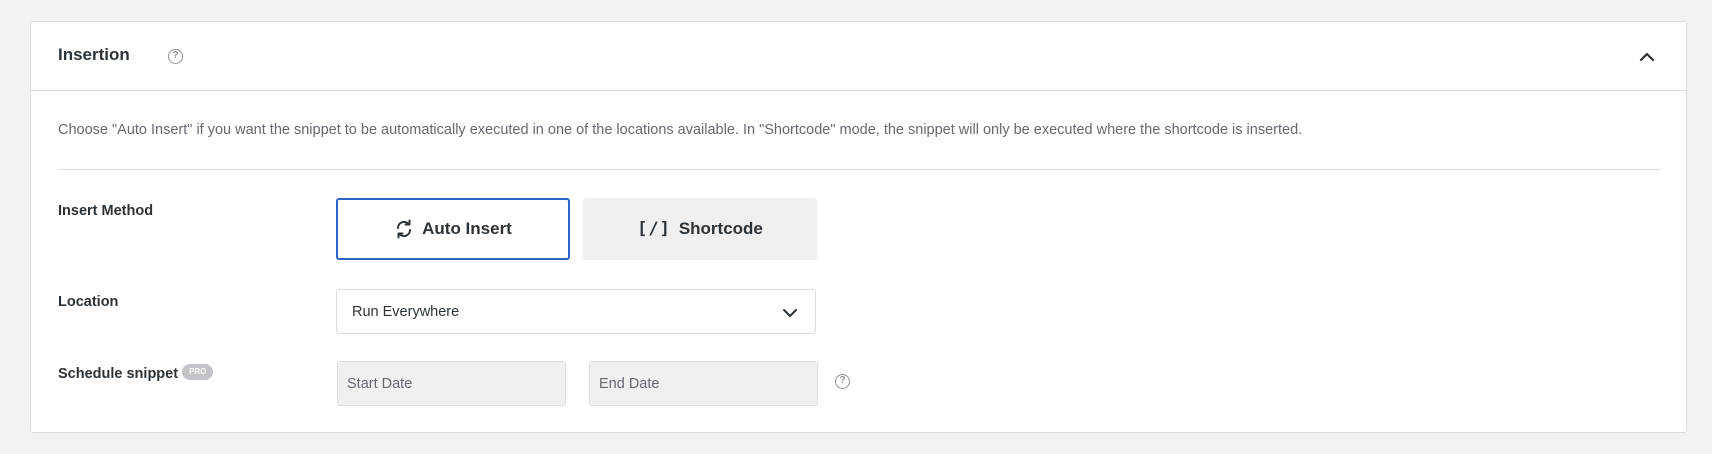 The width and height of the screenshot is (1712, 454). What do you see at coordinates (467, 228) in the screenshot?
I see `auto-insert-label: Auto Insert` at bounding box center [467, 228].